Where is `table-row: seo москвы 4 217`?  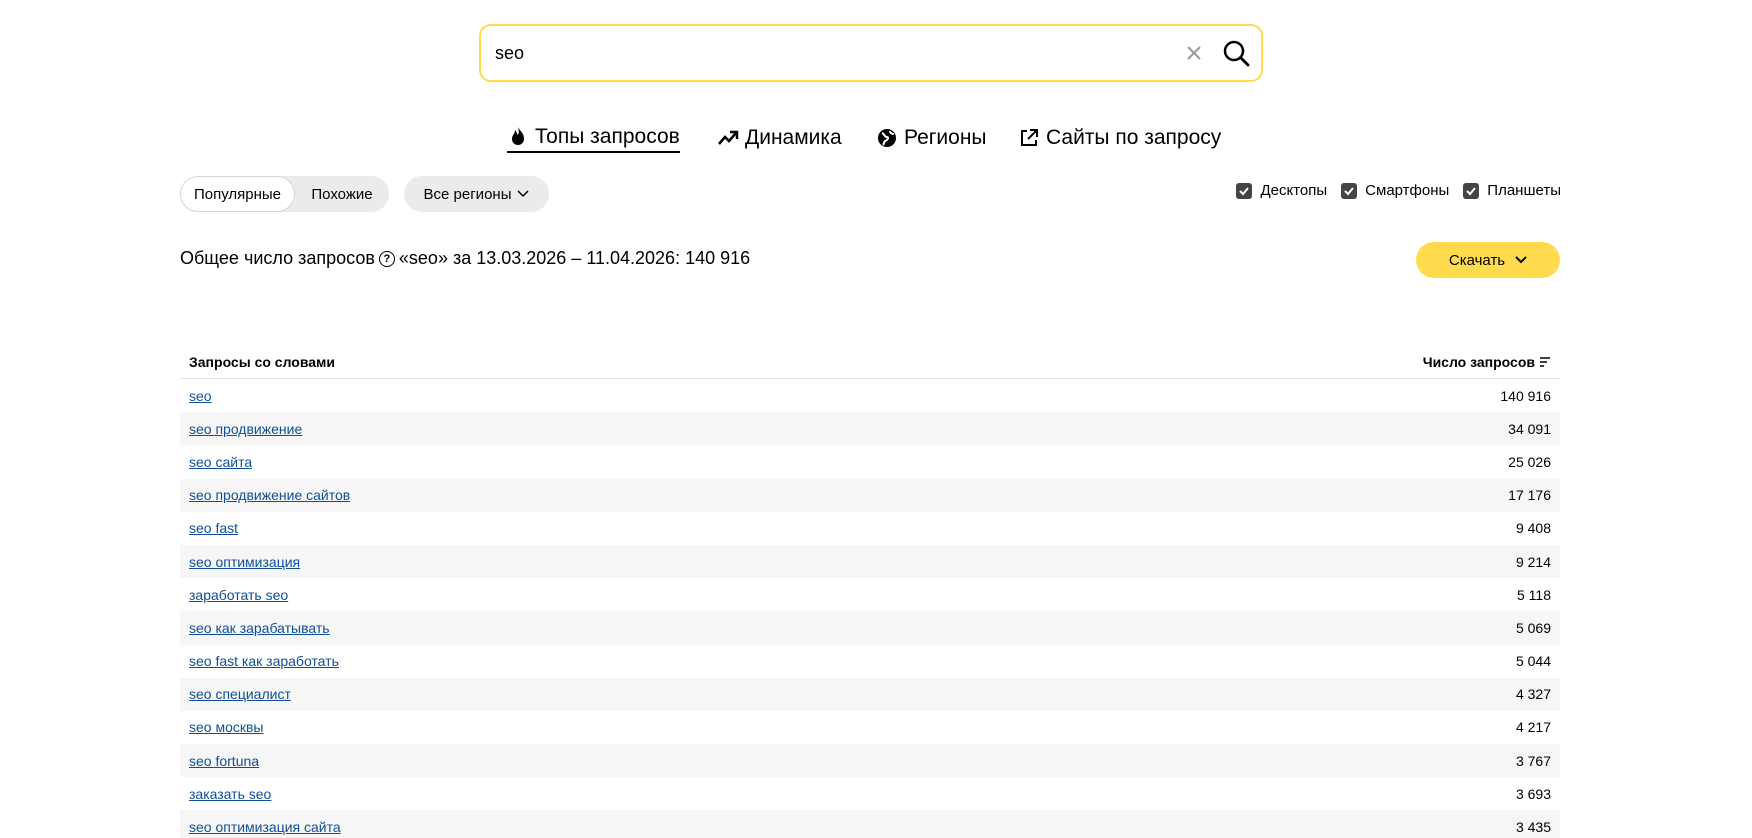
table-row: seo москвы 4 217 is located at coordinates (870, 727).